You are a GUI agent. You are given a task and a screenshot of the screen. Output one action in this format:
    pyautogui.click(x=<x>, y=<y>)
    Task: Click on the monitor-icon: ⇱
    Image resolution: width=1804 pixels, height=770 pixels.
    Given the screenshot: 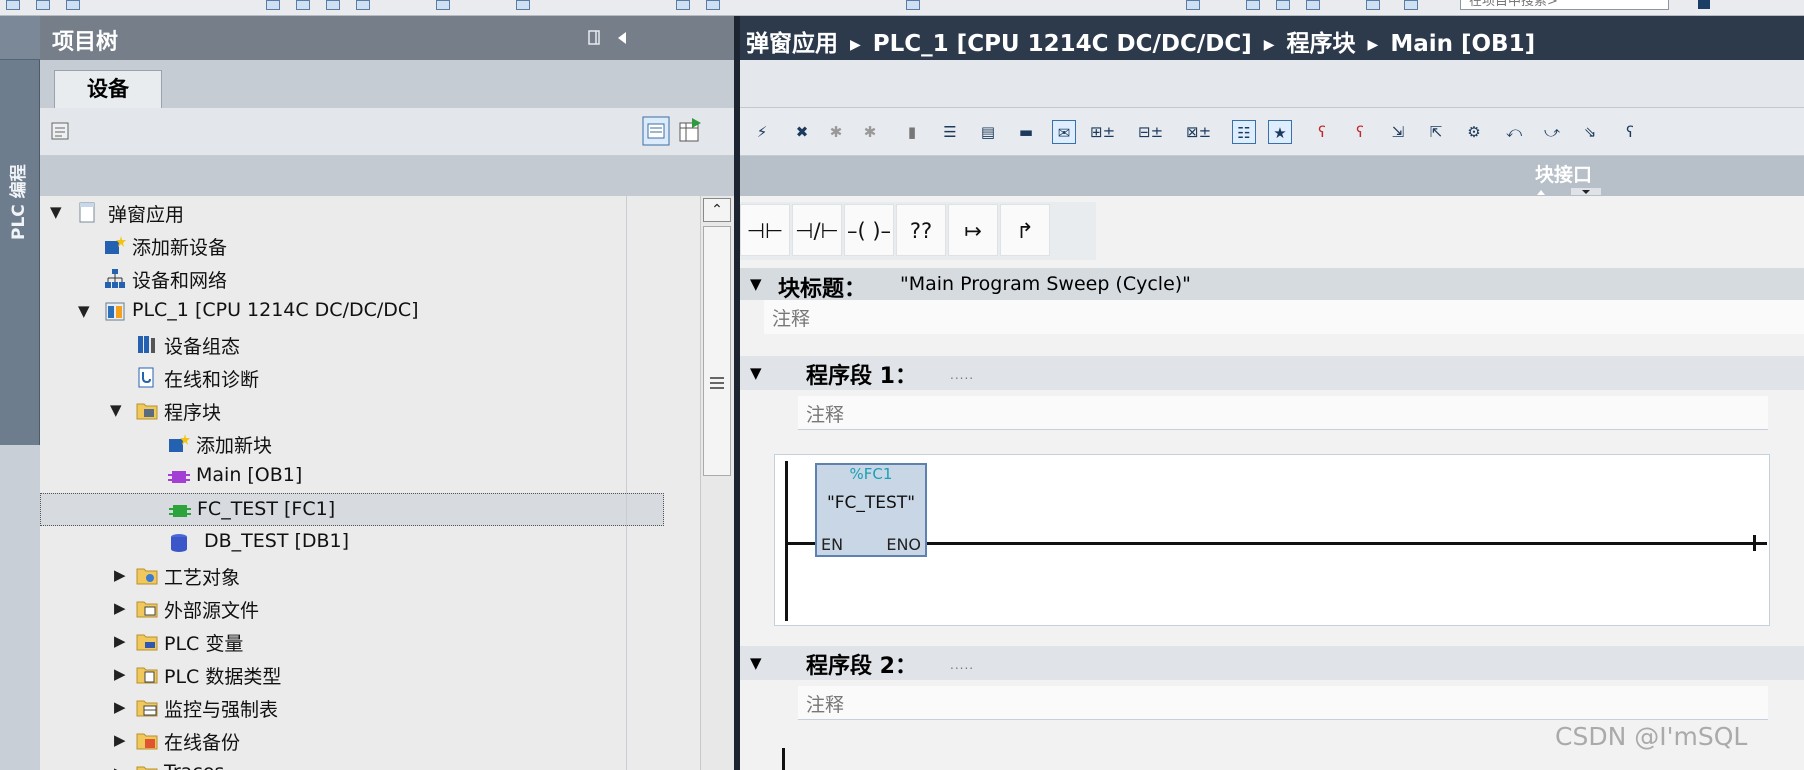 What is the action you would take?
    pyautogui.click(x=1436, y=132)
    